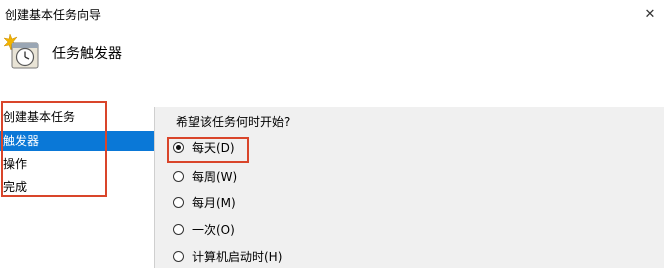 This screenshot has height=268, width=664. Describe the element at coordinates (178, 229) in the screenshot. I see `radio-button-once` at that location.